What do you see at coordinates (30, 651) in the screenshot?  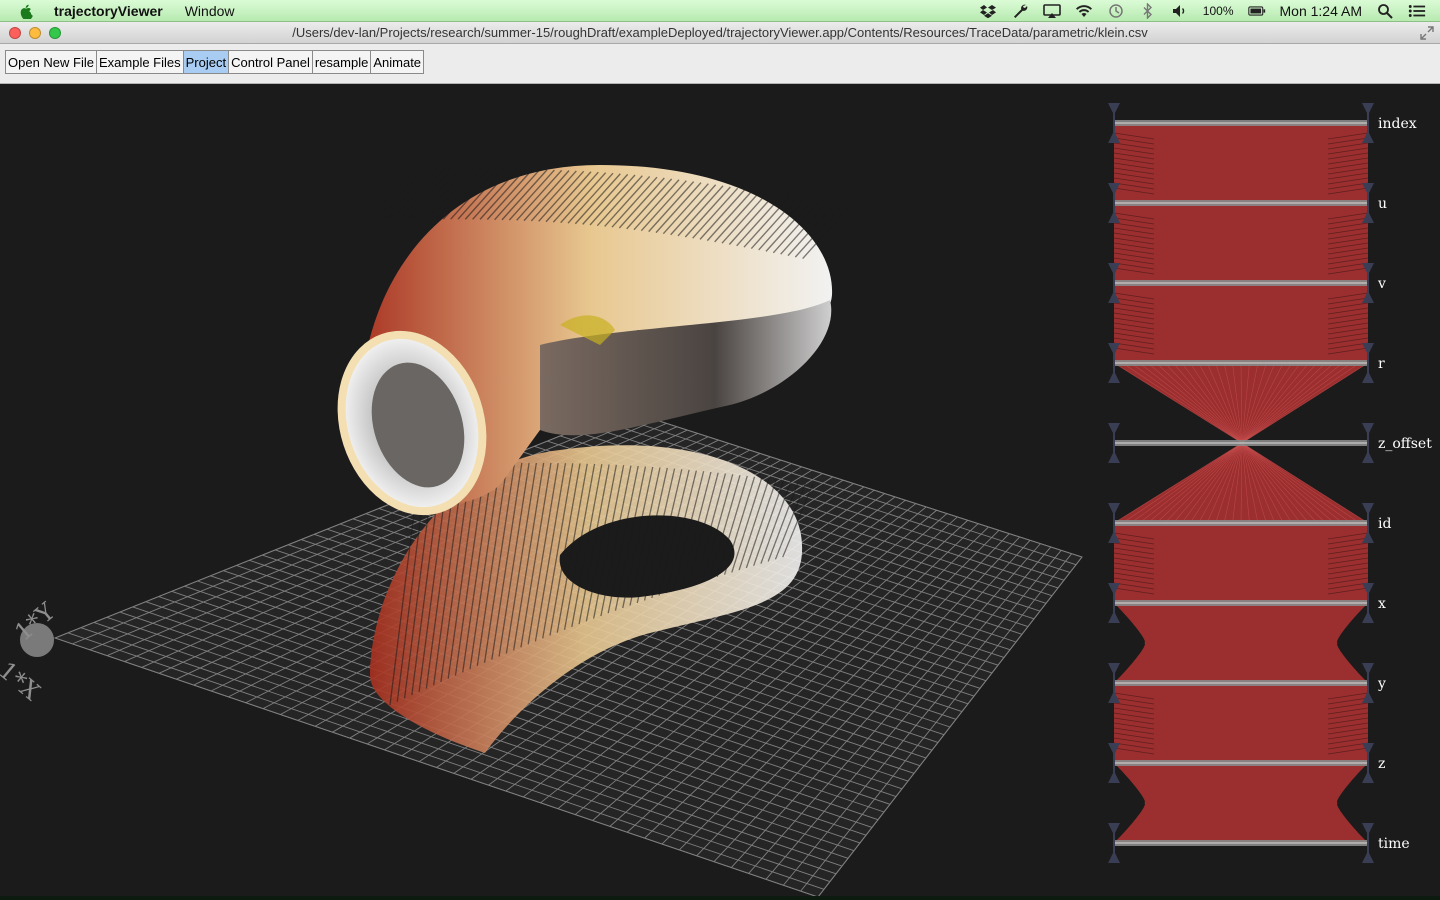 I see `axis-gizmo: 1*Y 1*X` at bounding box center [30, 651].